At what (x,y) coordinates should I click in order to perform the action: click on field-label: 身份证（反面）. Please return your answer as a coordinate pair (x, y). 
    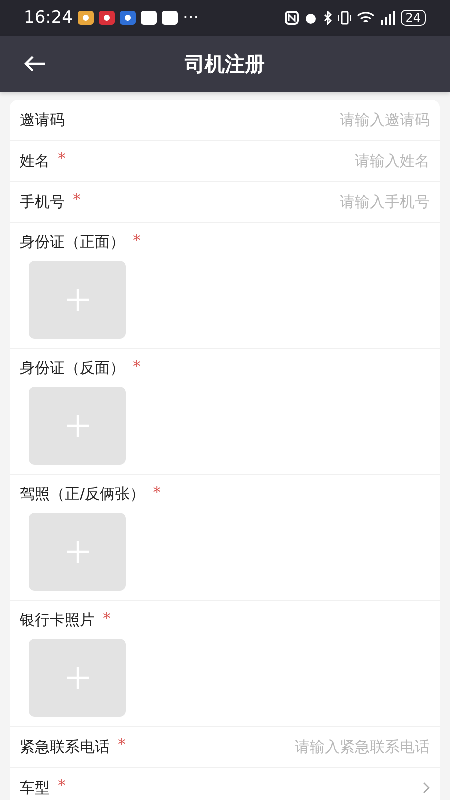
    Looking at the image, I should click on (72, 368).